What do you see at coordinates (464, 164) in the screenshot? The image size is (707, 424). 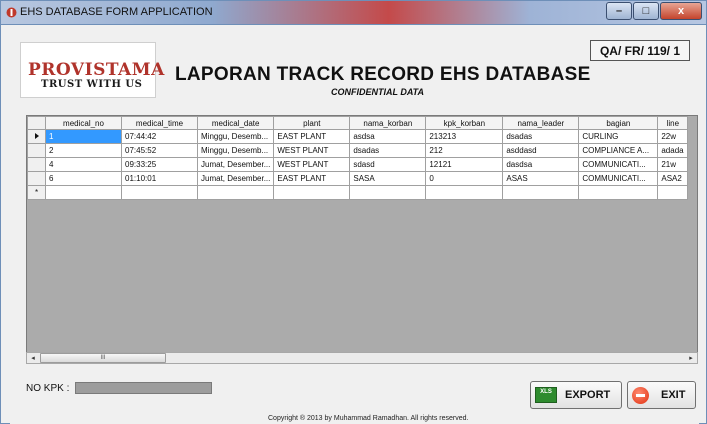 I see `table-cell: 12121` at bounding box center [464, 164].